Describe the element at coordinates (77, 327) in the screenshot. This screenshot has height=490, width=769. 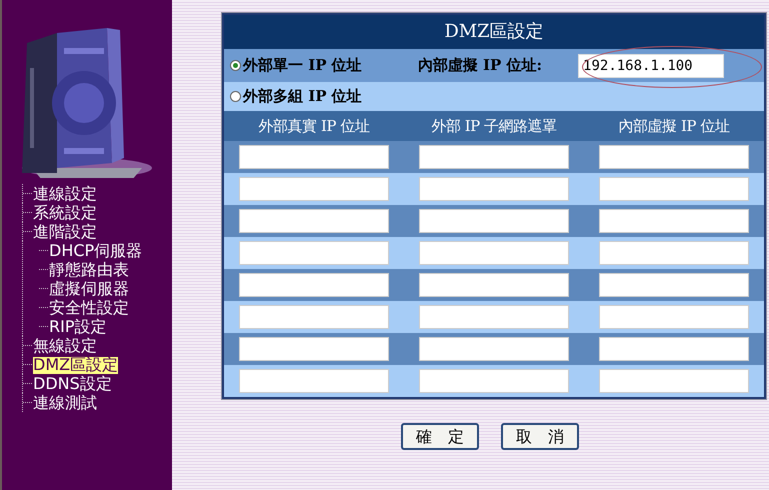
I see `nav-item: RIP設定` at that location.